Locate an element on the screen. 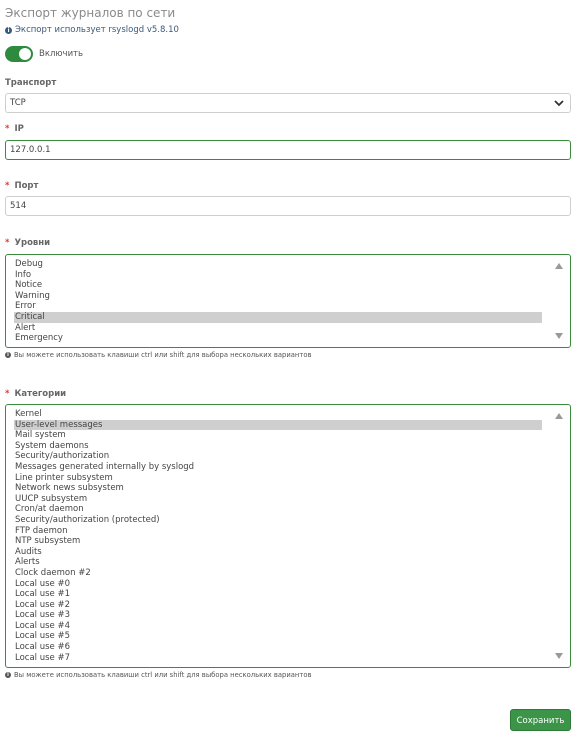 The image size is (581, 739). port-label: Порт is located at coordinates (26, 186).